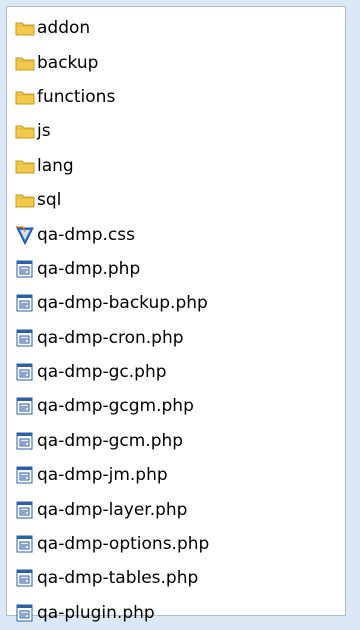 The height and width of the screenshot is (630, 360). Describe the element at coordinates (96, 612) in the screenshot. I see `item-label: qa-plugin.php` at that location.